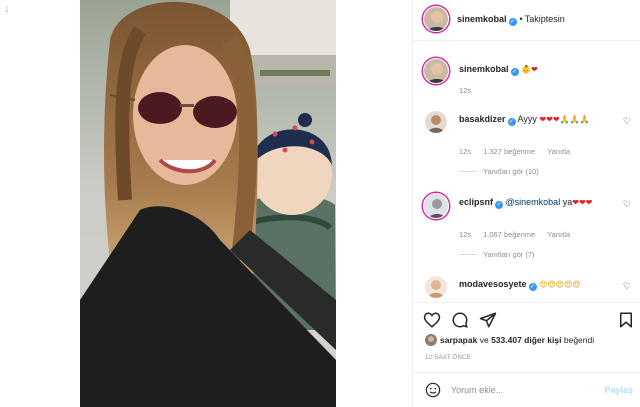 This screenshot has width=640, height=407. Describe the element at coordinates (579, 340) in the screenshot. I see `likes-suffix: beğendi` at that location.